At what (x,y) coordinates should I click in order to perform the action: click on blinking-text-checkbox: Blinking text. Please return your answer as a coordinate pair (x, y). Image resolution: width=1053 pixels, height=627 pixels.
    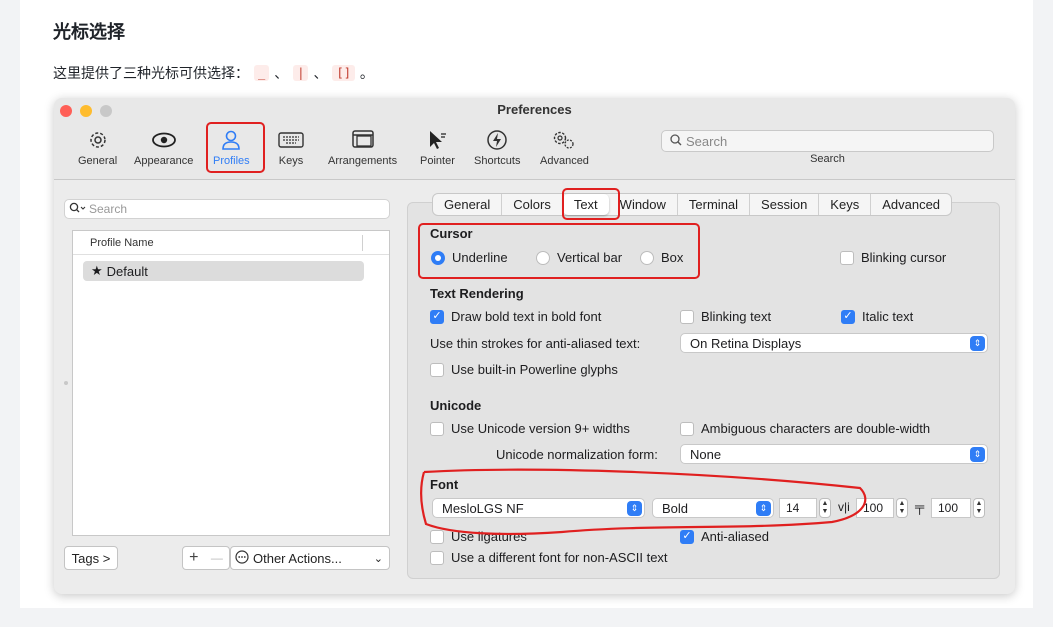
    Looking at the image, I should click on (725, 316).